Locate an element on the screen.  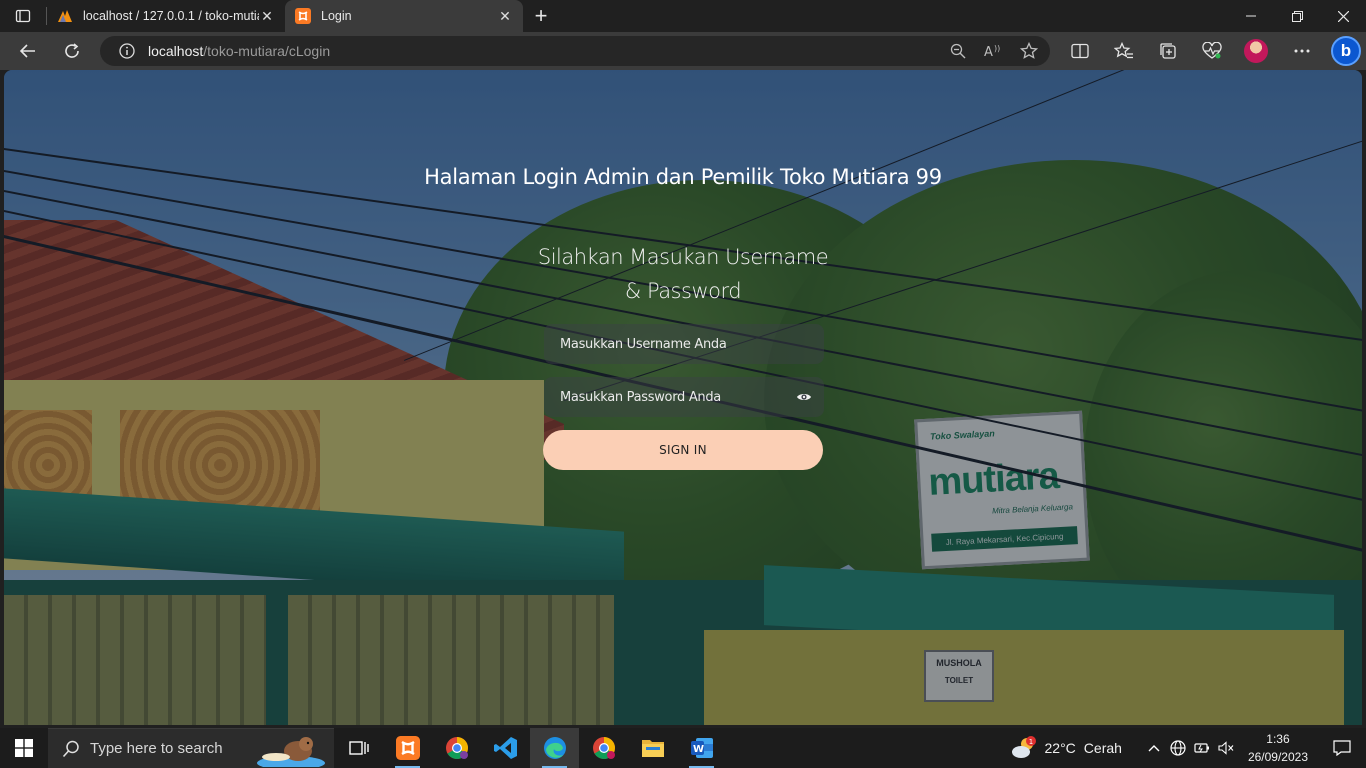
address-bar-actions: A)) is located at coordinates (994, 51).